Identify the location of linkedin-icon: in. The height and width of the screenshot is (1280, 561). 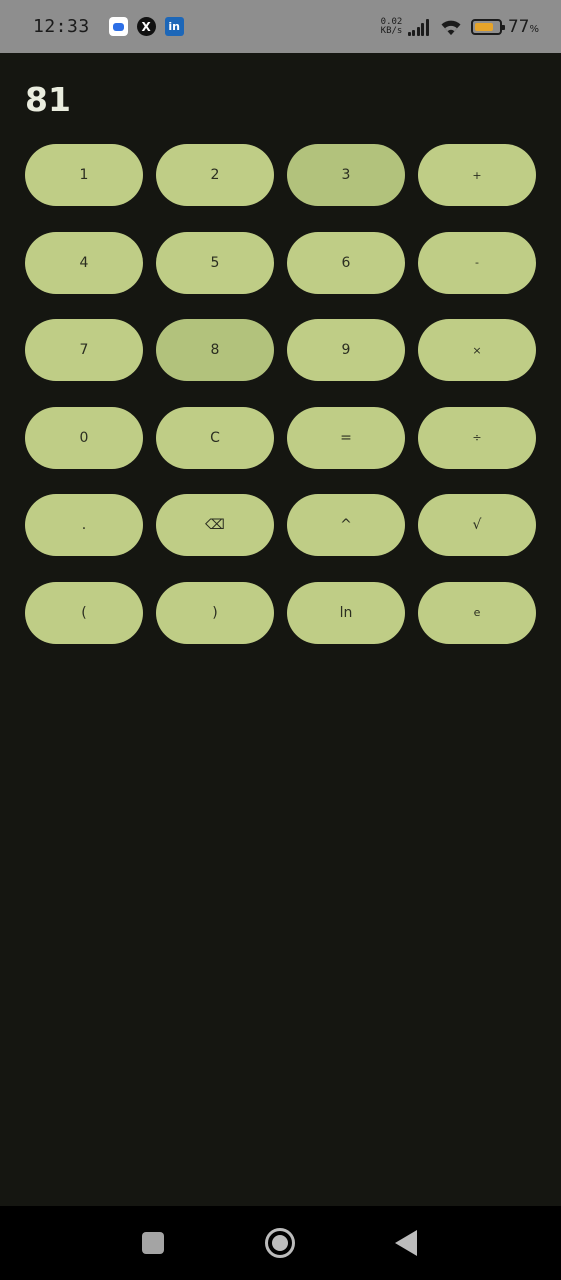
(174, 26).